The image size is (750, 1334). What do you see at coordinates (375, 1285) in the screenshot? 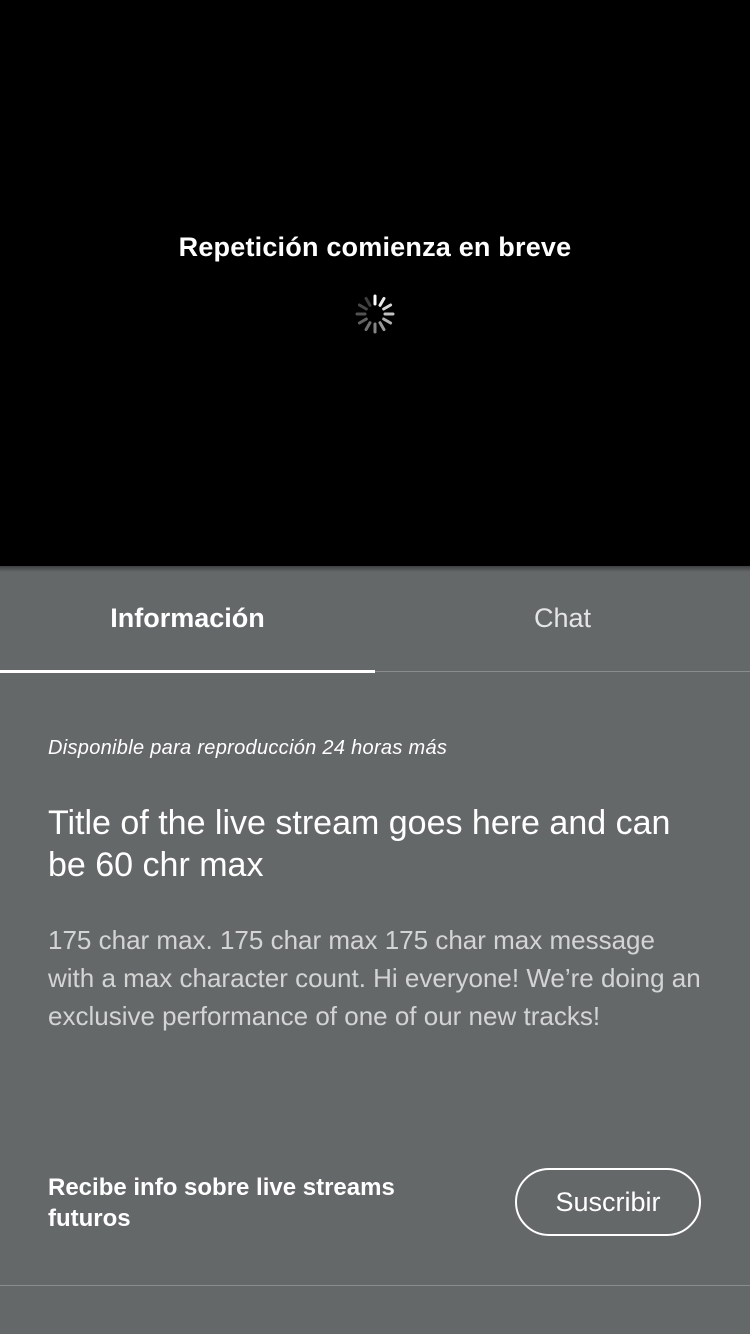
I see `bottom-divider` at bounding box center [375, 1285].